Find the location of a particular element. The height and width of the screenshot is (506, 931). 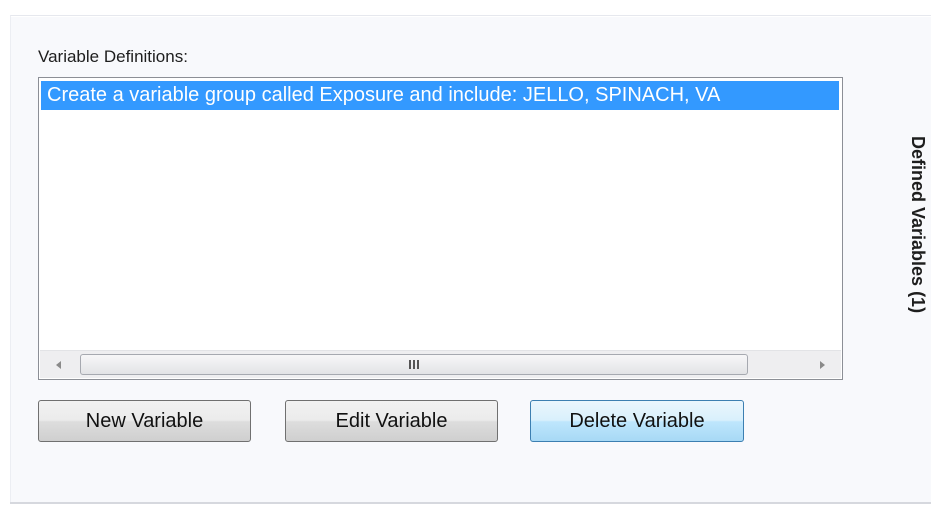

scroll-left-arrow is located at coordinates (59, 364).